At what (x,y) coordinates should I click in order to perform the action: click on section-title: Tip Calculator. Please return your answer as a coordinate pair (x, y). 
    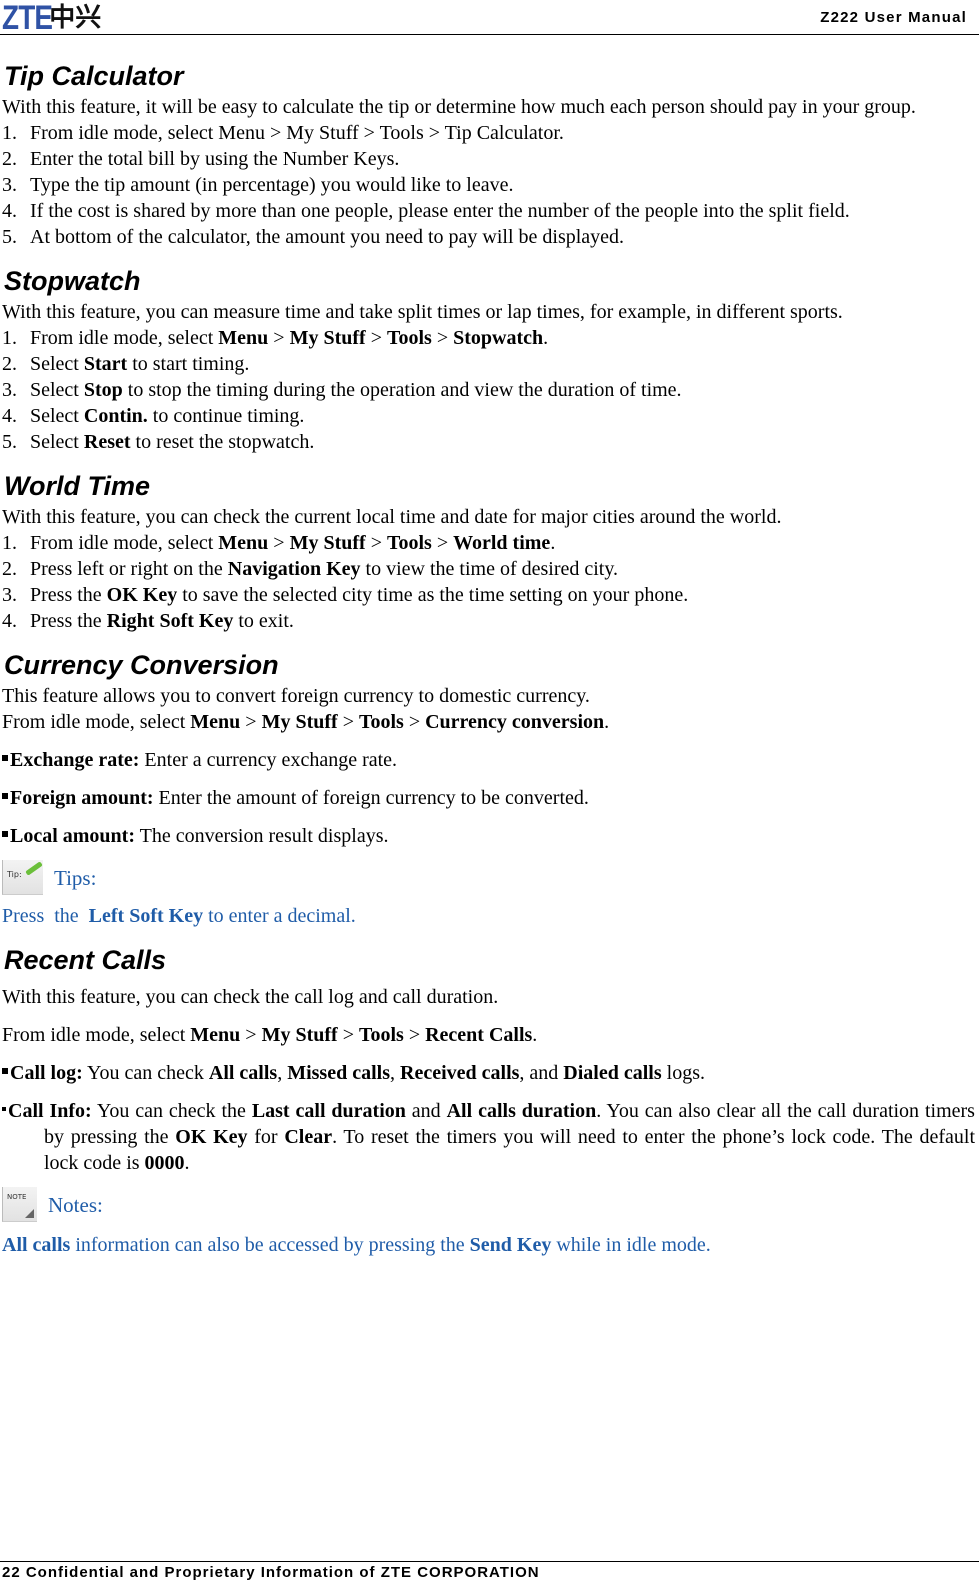
    Looking at the image, I should click on (94, 76).